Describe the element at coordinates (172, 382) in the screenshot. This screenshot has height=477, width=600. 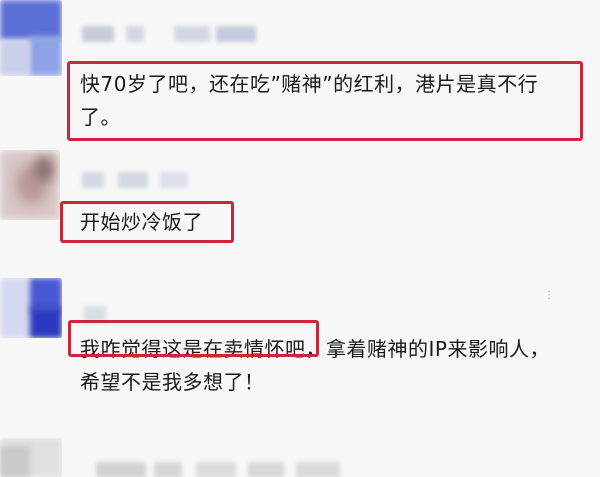
I see `comment-line: 希望不是我多想了！` at that location.